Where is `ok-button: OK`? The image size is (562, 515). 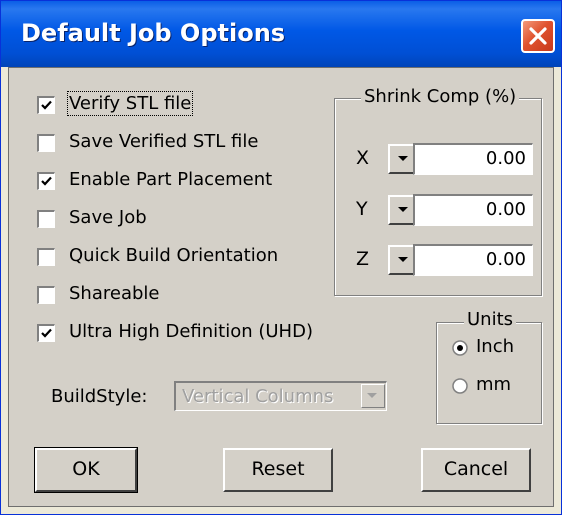 ok-button: OK is located at coordinates (86, 470).